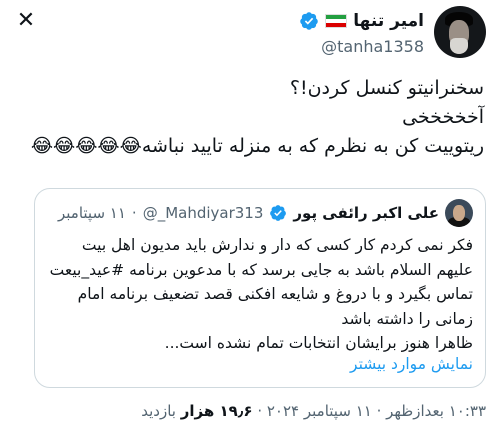 This screenshot has width=500, height=442. Describe the element at coordinates (161, 411) in the screenshot. I see `views-label: بازدید` at that location.